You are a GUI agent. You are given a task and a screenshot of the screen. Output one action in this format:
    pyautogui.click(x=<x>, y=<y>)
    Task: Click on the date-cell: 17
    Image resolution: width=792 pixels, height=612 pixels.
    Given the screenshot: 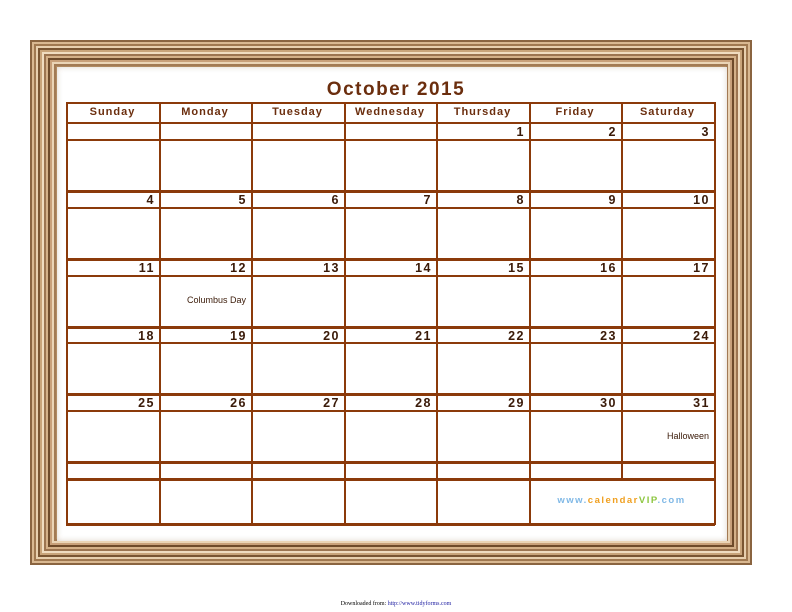 What is the action you would take?
    pyautogui.click(x=667, y=267)
    